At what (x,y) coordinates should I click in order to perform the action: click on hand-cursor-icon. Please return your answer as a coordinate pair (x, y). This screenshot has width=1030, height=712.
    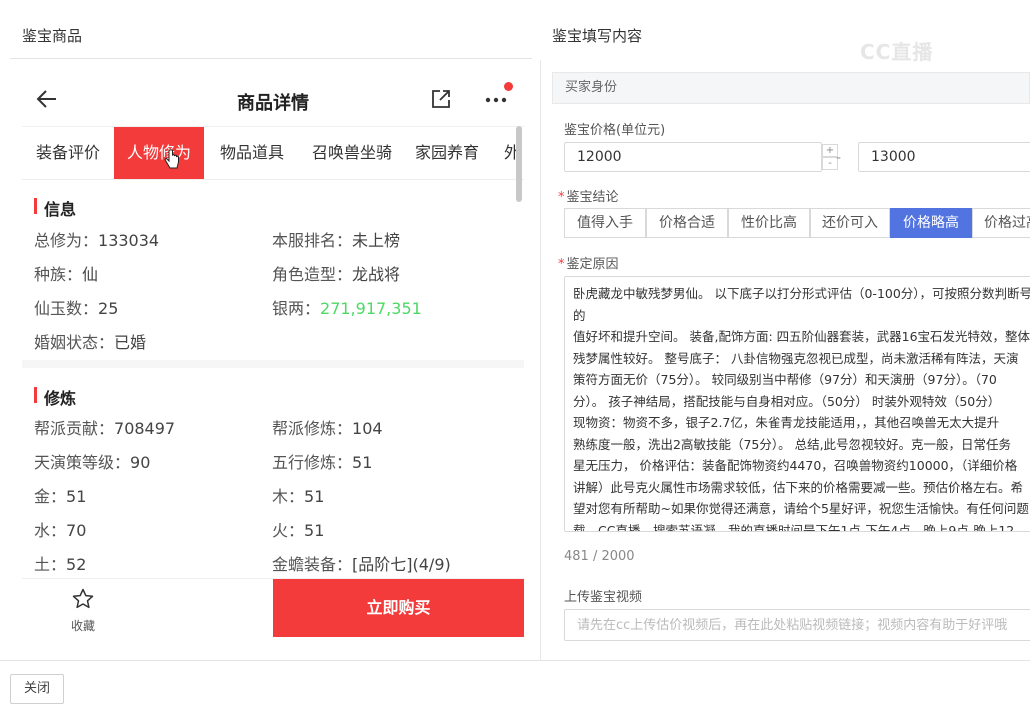
    Looking at the image, I should click on (171, 159).